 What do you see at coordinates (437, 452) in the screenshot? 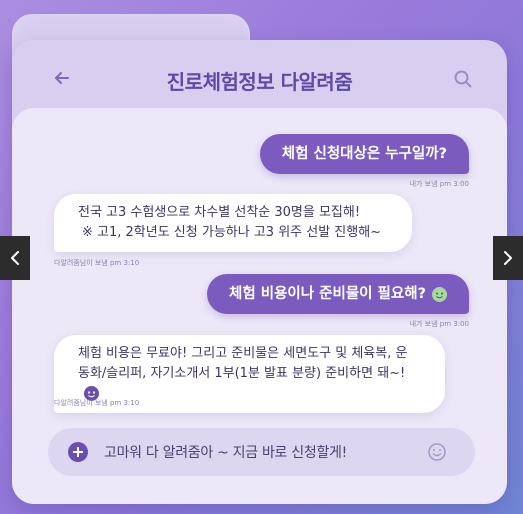
I see `smile-icon` at bounding box center [437, 452].